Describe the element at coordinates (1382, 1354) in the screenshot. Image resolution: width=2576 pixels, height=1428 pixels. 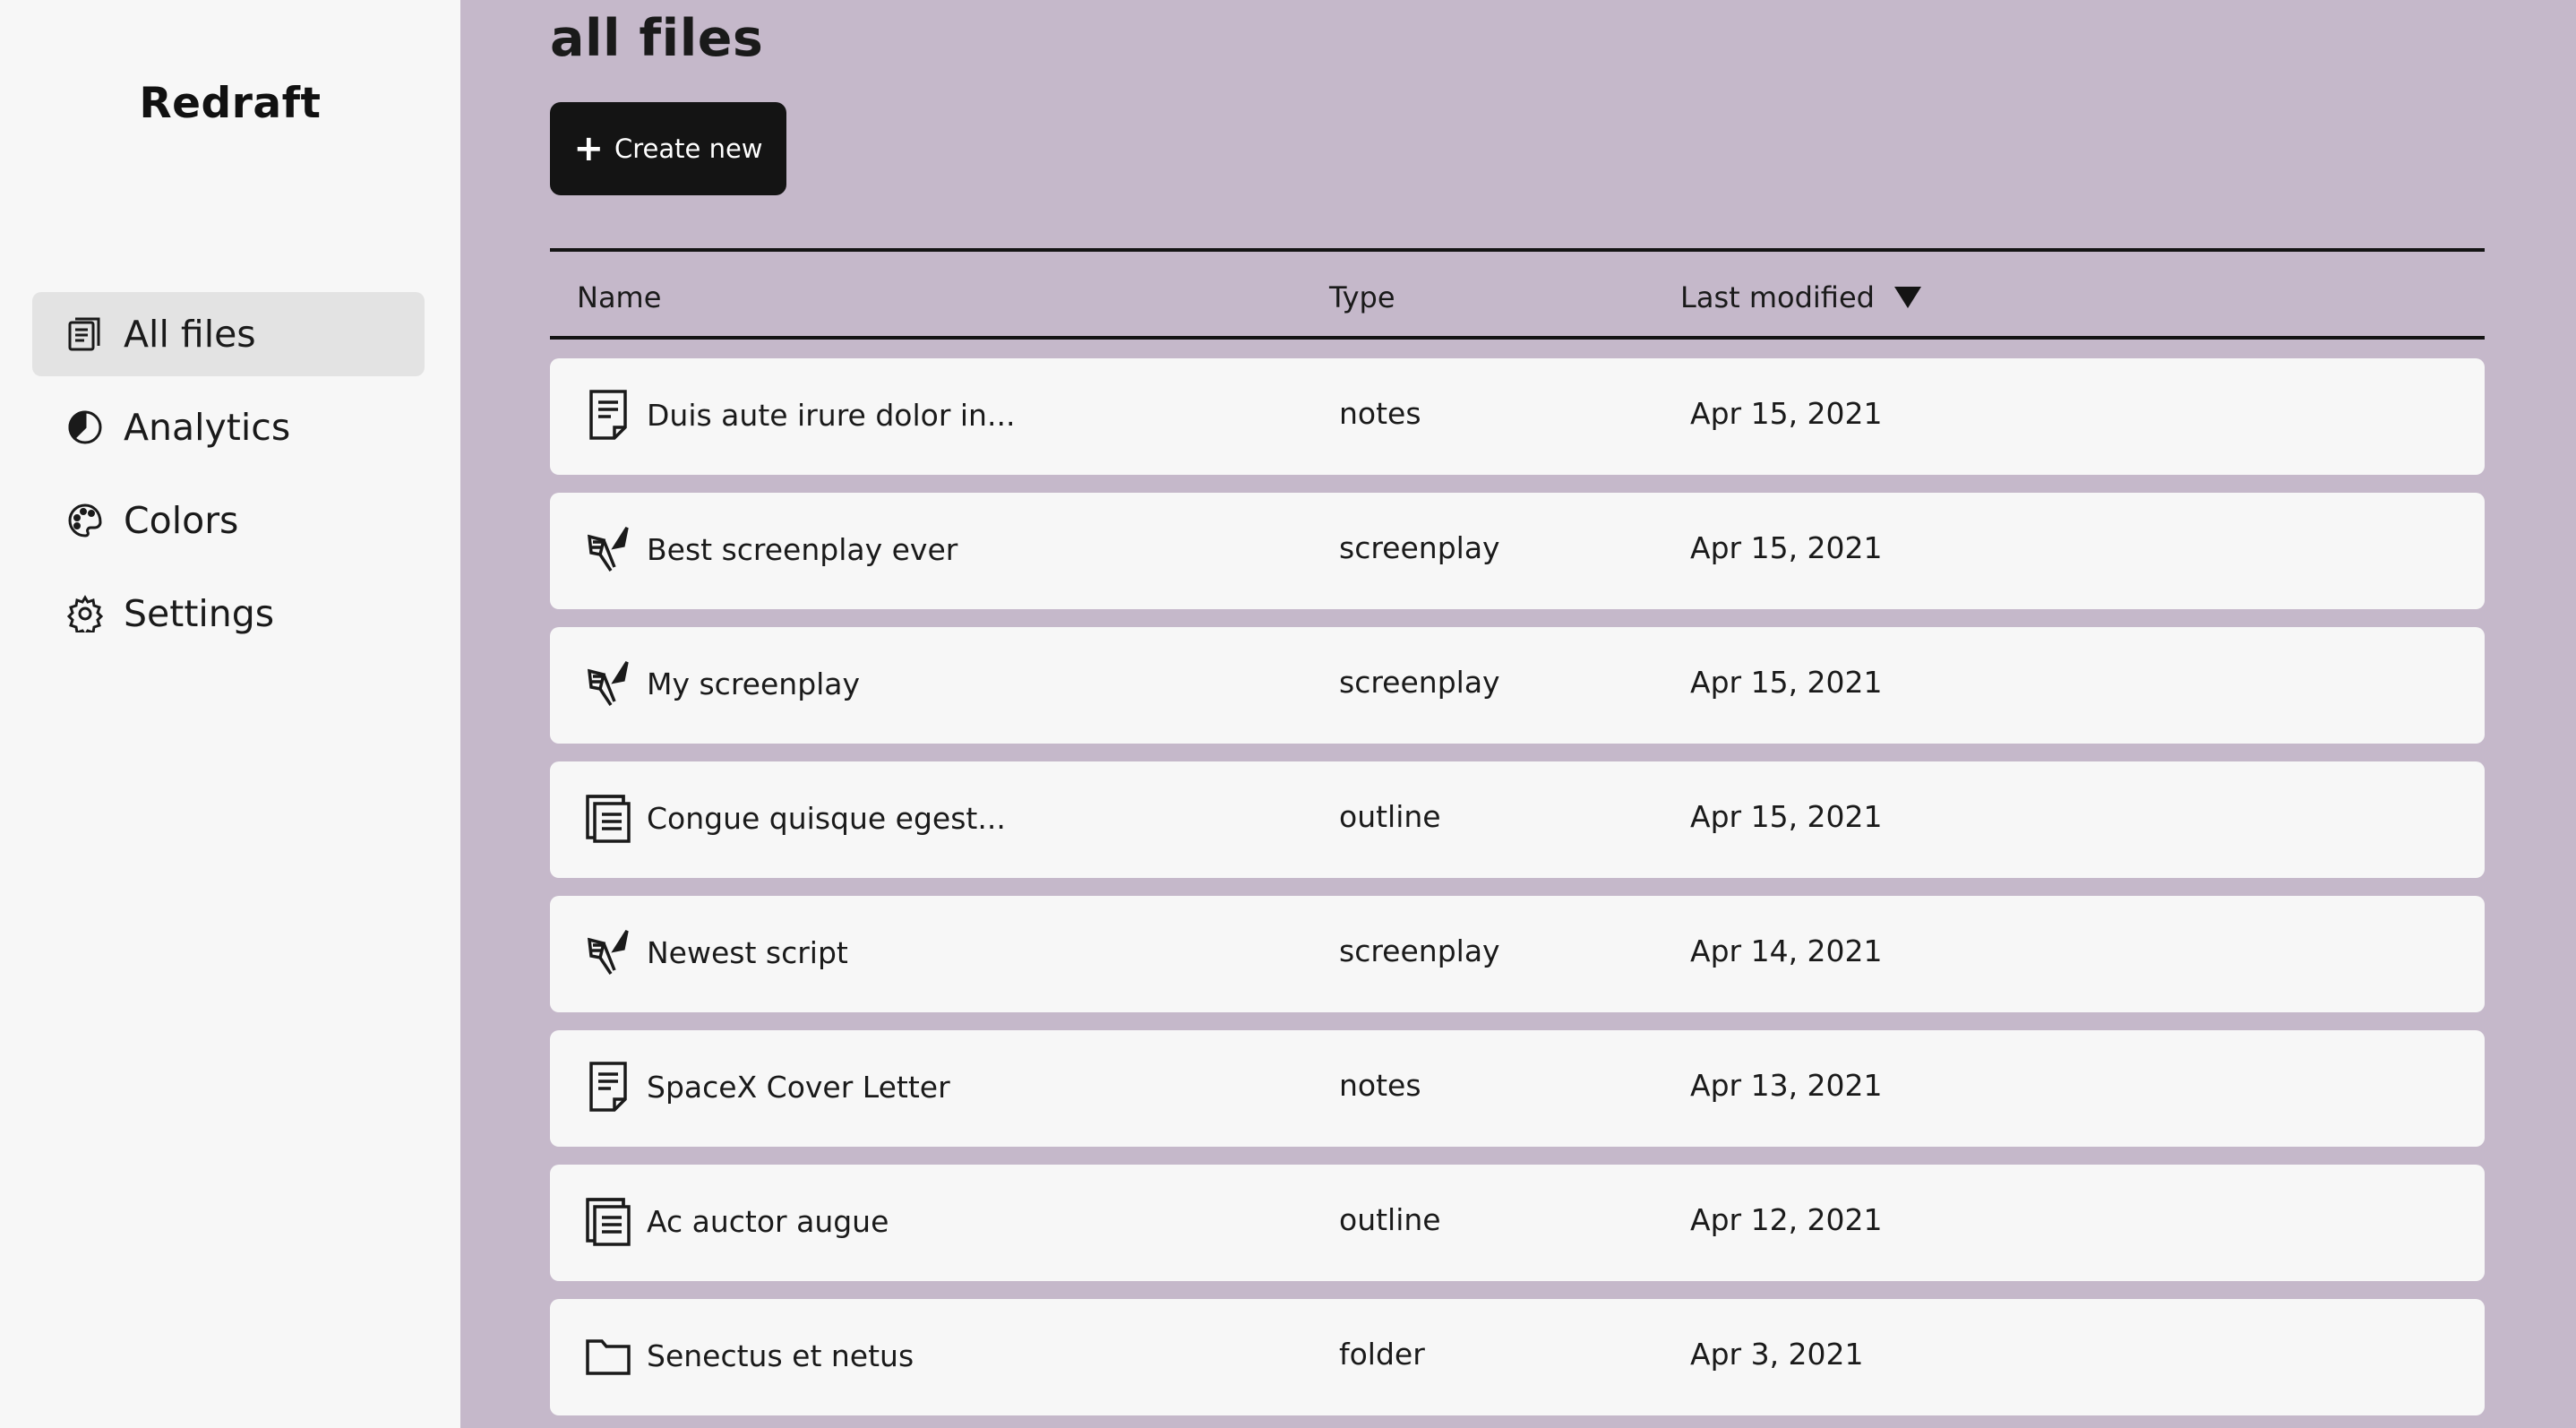
I see `file-type: folder` at that location.